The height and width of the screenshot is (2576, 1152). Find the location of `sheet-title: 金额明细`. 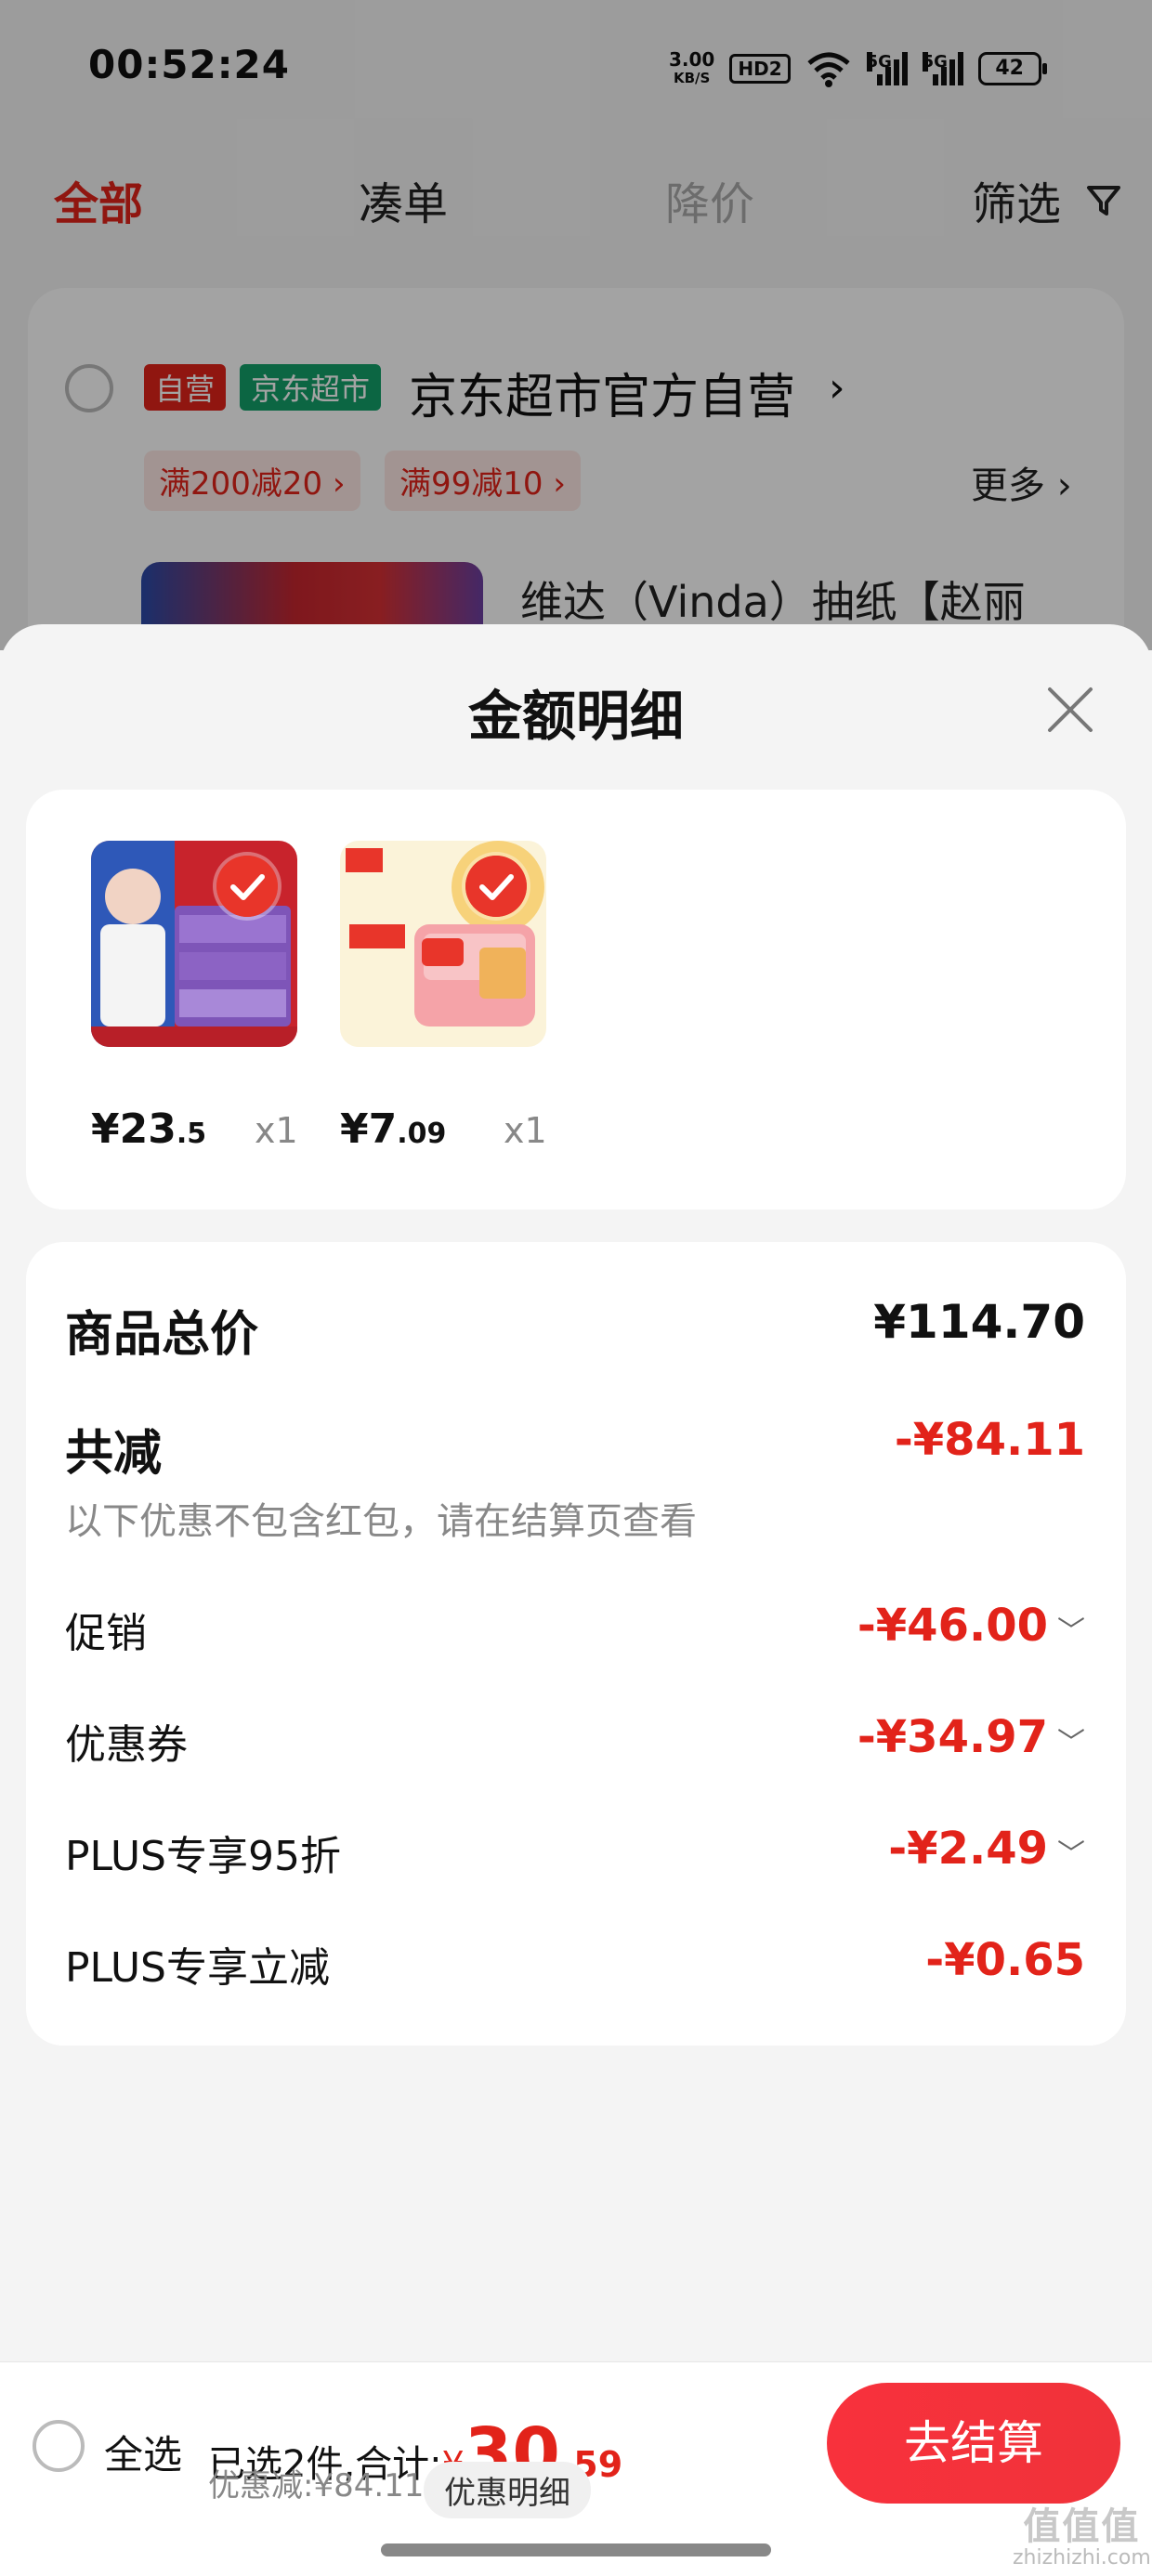

sheet-title: 金额明细 is located at coordinates (575, 717).